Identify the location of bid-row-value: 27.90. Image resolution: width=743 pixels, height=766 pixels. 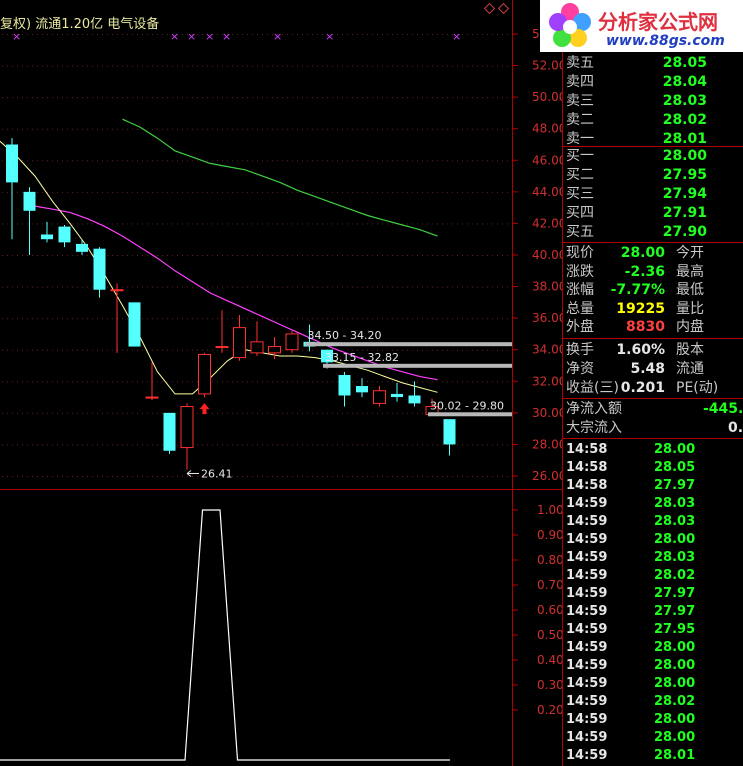
(684, 232).